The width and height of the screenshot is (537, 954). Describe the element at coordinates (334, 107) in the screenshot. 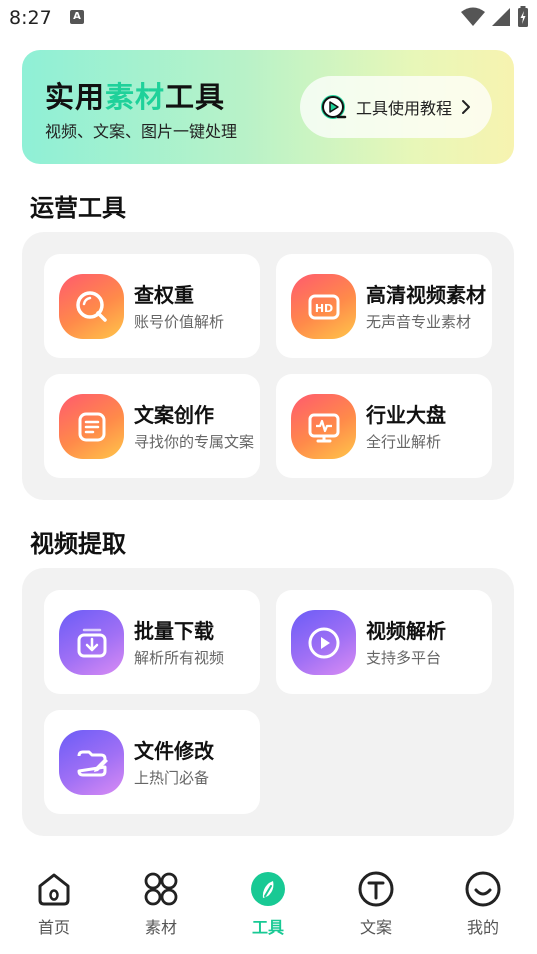

I see `video-tutorial-icon` at that location.